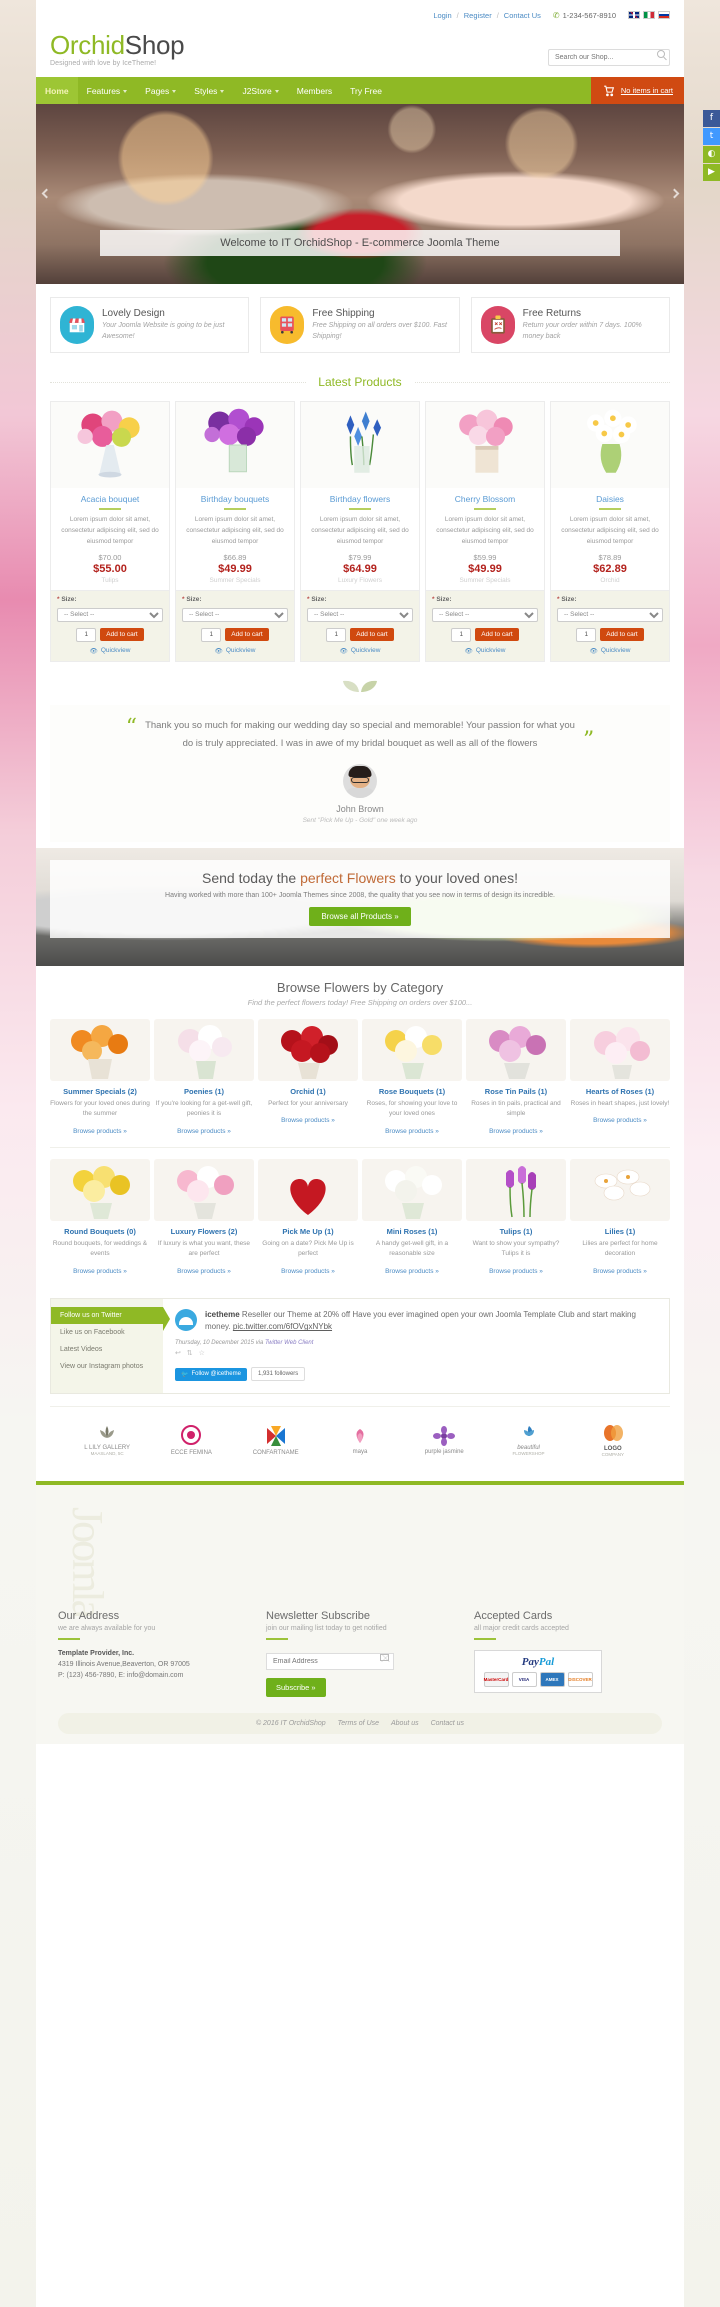  I want to click on brand-logo-ecce-femina: ECCE FEMINA, so click(191, 1440).